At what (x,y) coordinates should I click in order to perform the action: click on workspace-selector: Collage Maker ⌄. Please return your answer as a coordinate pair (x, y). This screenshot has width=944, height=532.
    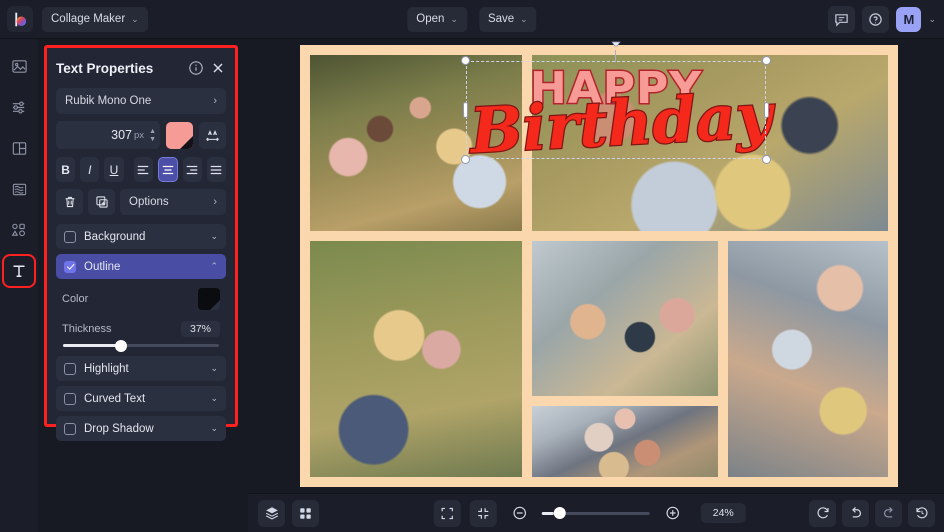
    Looking at the image, I should click on (95, 19).